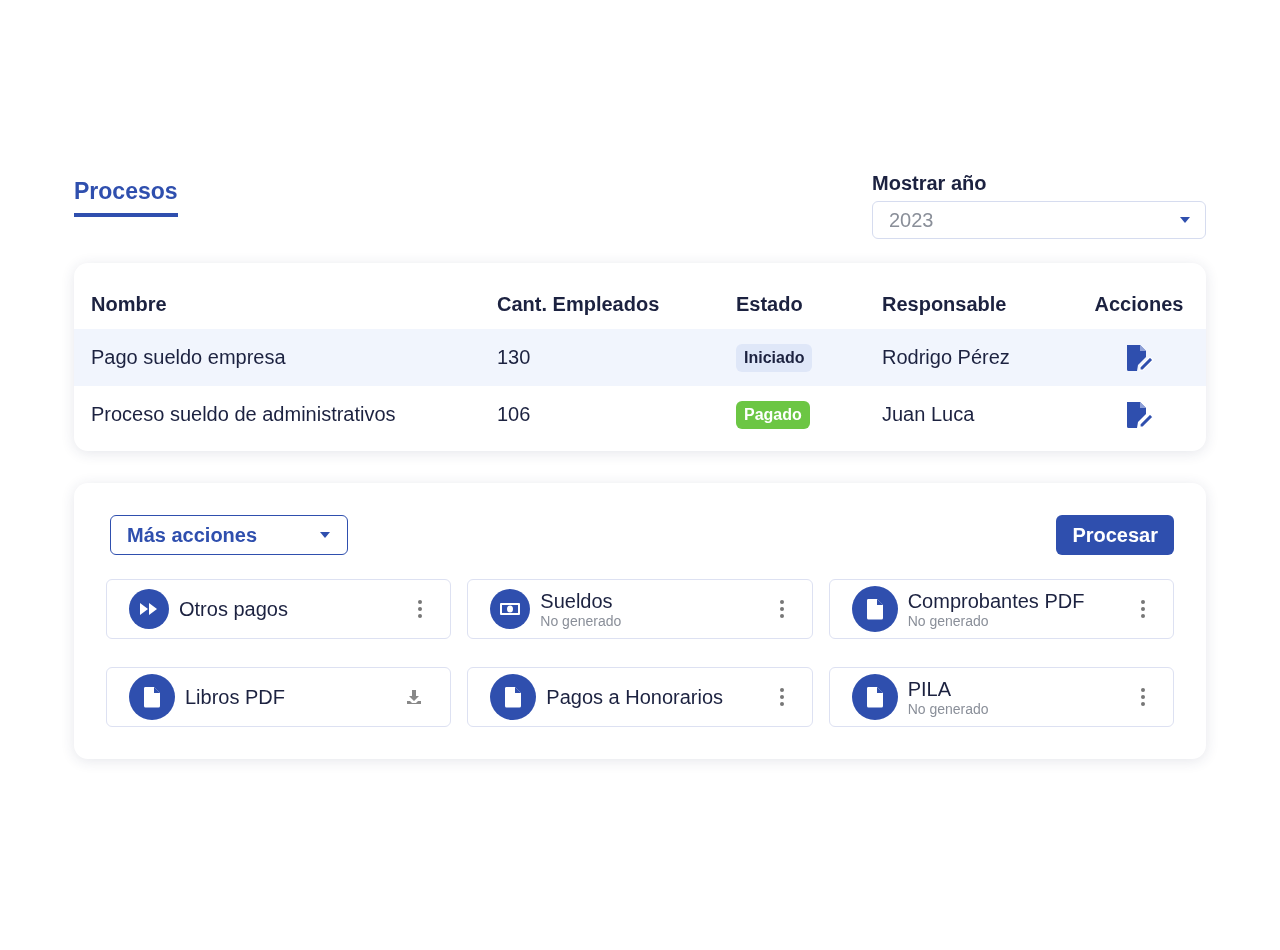 The image size is (1280, 950). I want to click on field-label: Mostrar año, so click(930, 183).